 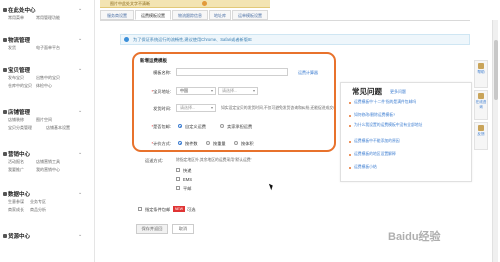 What do you see at coordinates (158, 209) in the screenshot?
I see `conditional-free-label: 指定条件包邮` at bounding box center [158, 209].